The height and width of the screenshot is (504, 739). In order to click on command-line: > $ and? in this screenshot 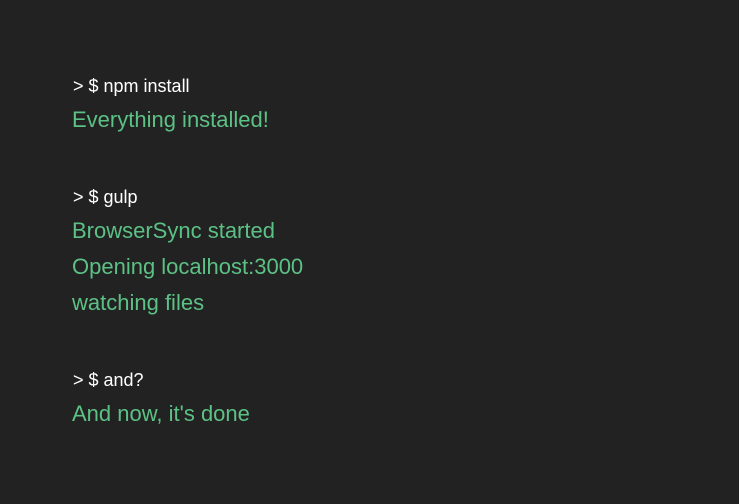, I will do `click(108, 380)`.